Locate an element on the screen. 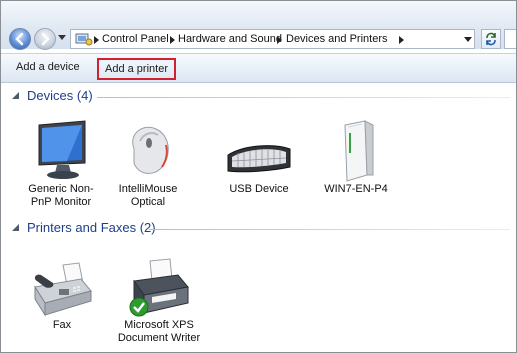  refresh-icon is located at coordinates (491, 39).